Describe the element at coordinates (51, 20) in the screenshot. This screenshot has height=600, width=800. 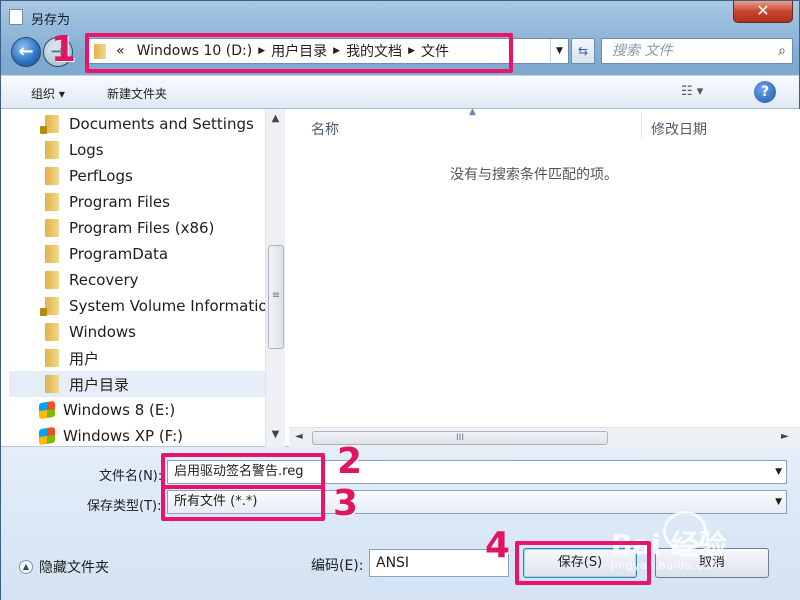
I see `window-title: 另存为` at that location.